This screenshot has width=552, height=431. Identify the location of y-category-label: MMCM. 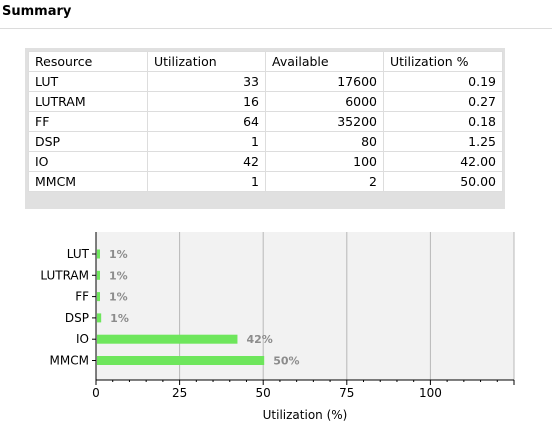
(69, 361).